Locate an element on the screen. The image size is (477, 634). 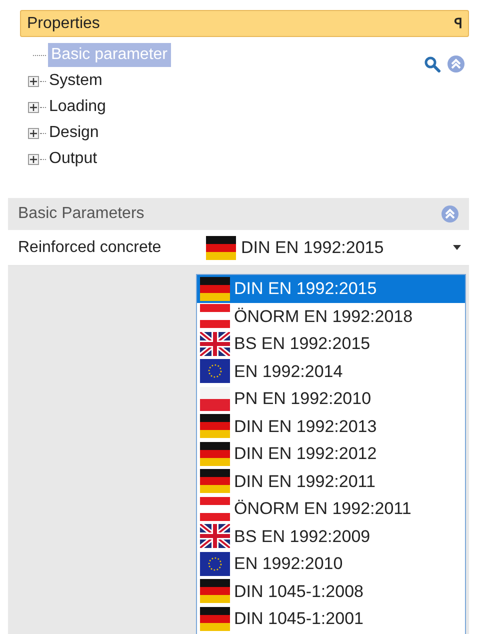
search-icon is located at coordinates (432, 64).